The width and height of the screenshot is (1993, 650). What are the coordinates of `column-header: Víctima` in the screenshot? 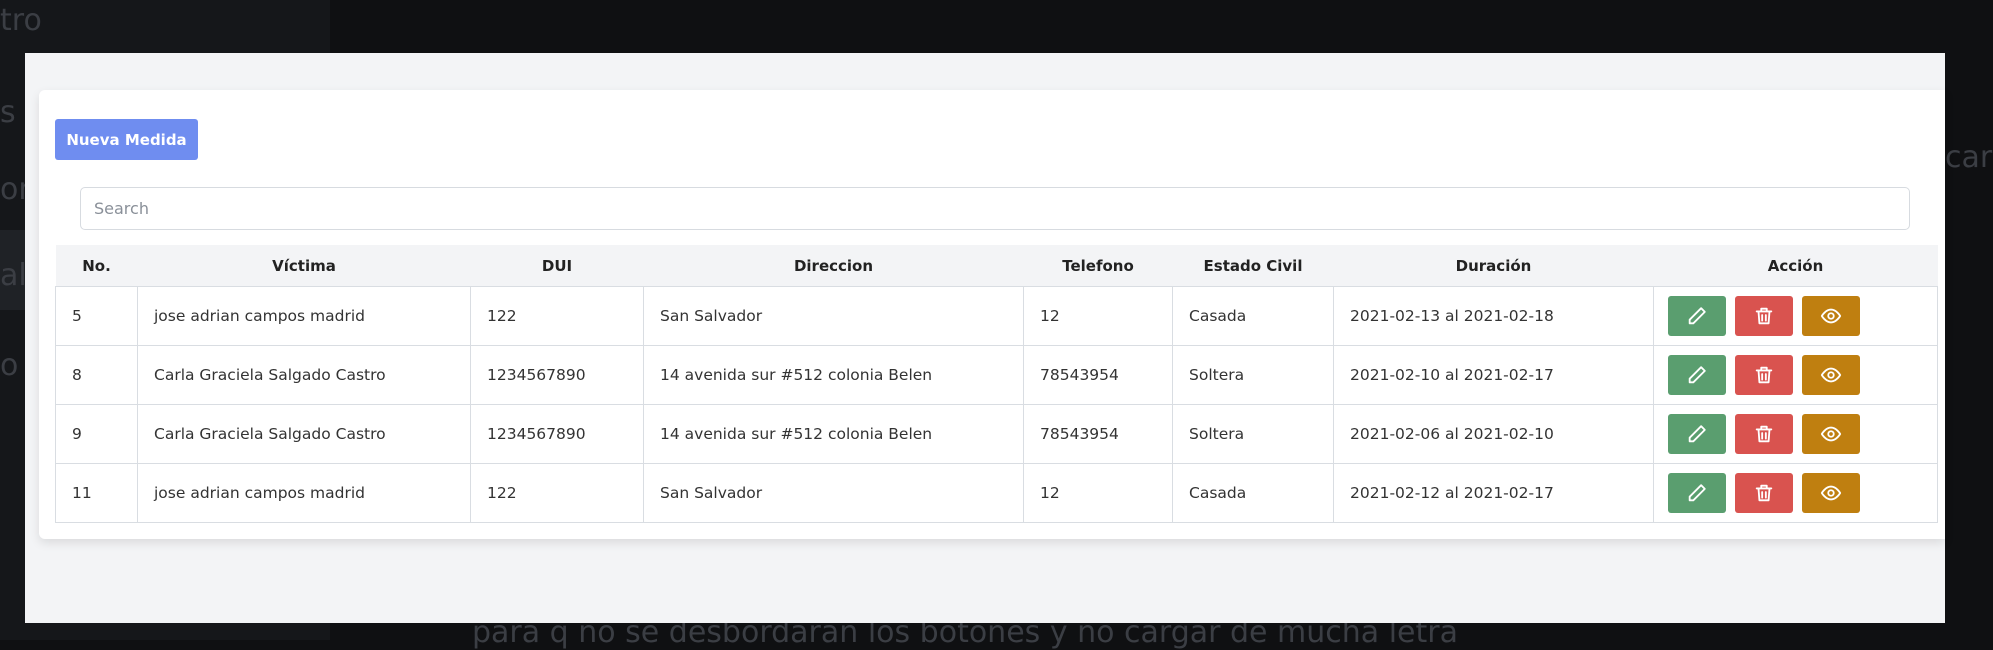 It's located at (304, 266).